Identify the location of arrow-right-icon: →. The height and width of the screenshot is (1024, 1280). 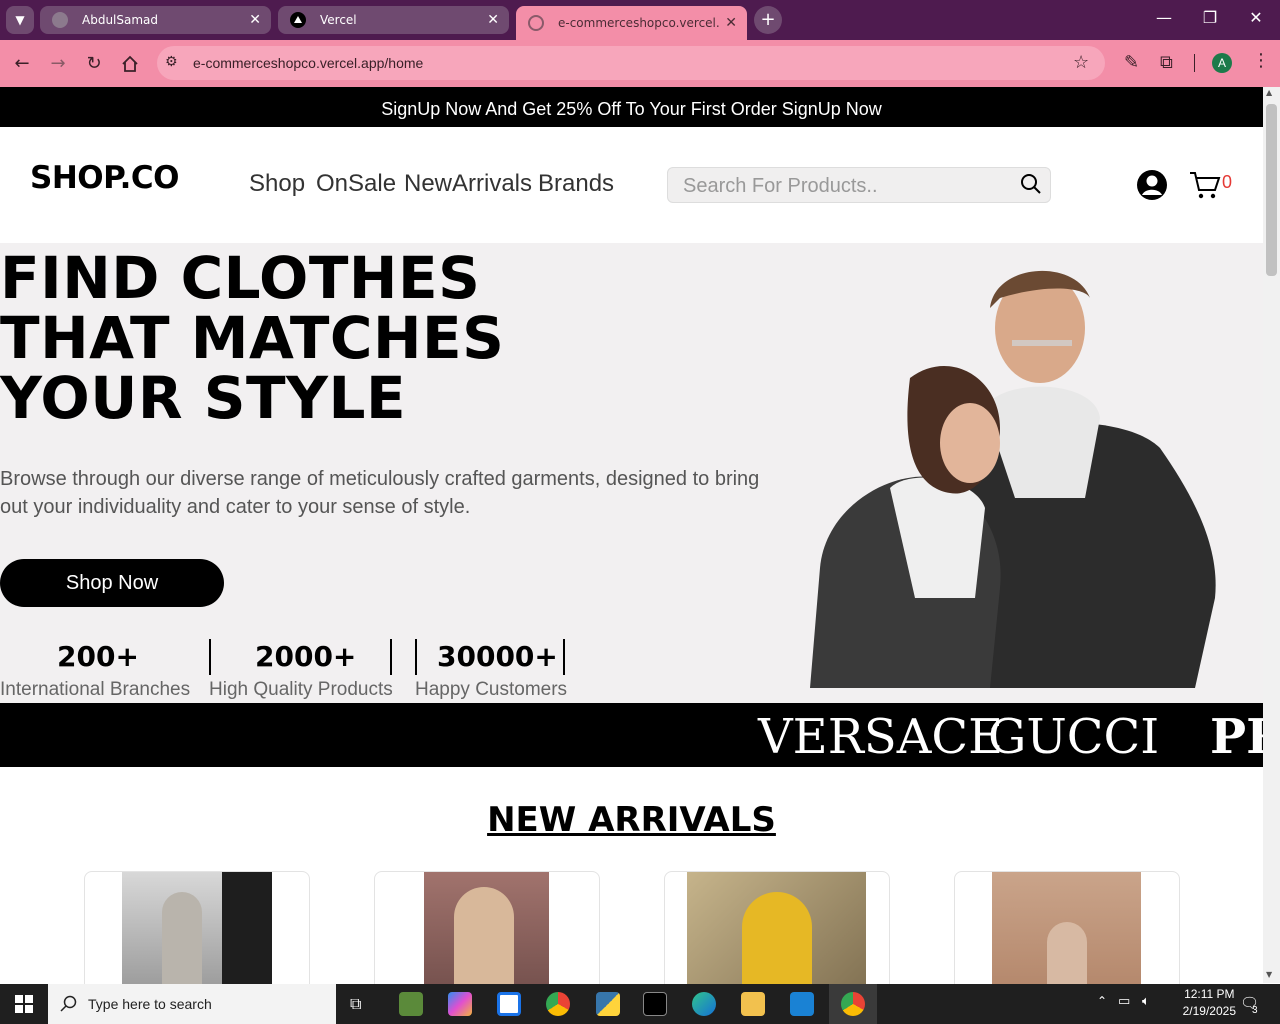
(58, 63).